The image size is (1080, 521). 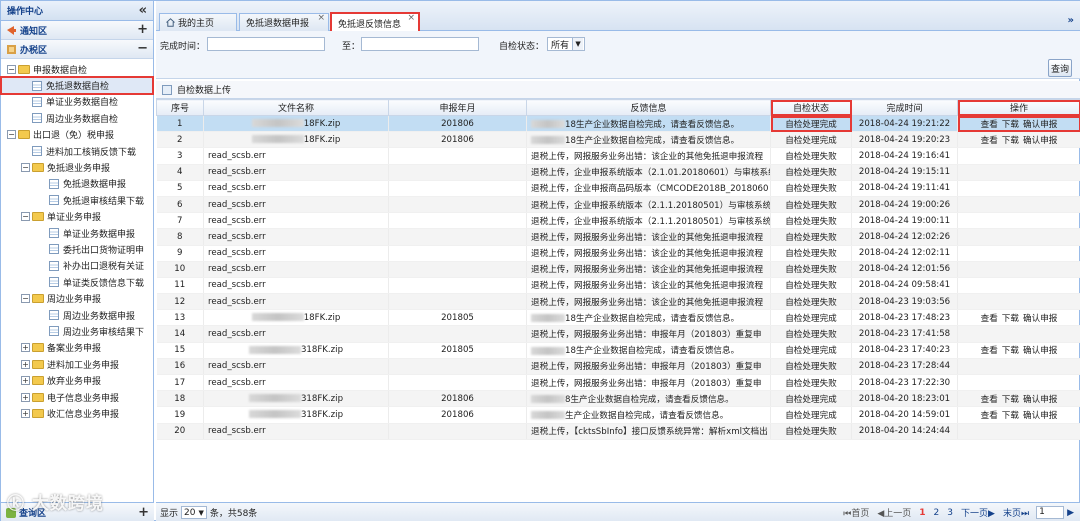 I want to click on tree-item: 单证业务数据申报, so click(x=77, y=233).